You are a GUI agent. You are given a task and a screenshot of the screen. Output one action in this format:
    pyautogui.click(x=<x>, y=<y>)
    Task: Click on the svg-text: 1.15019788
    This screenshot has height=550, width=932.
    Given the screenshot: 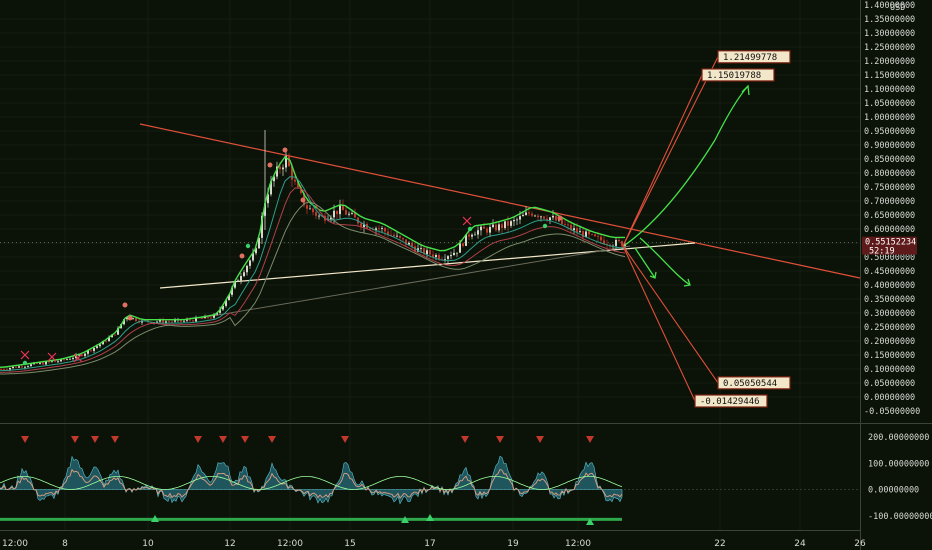 What is the action you would take?
    pyautogui.click(x=734, y=76)
    